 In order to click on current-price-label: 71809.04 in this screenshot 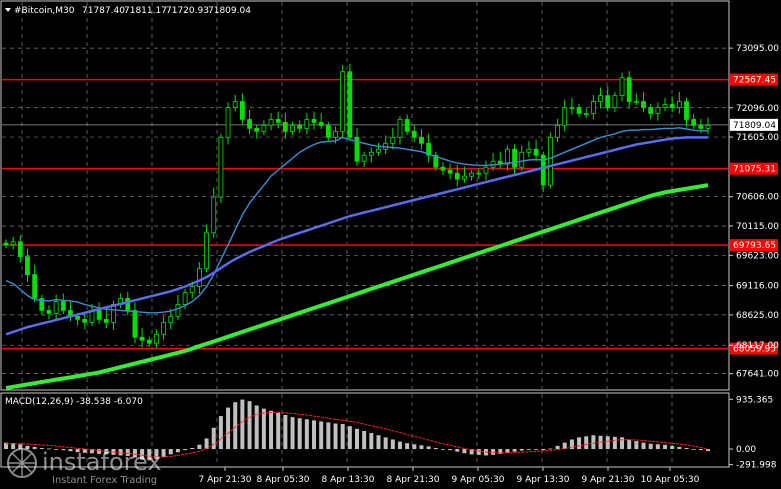, I will do `click(754, 126)`.